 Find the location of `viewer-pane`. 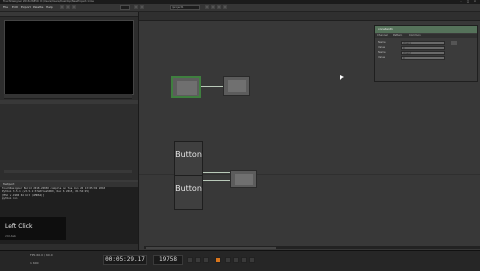

viewer-pane is located at coordinates (69, 57).